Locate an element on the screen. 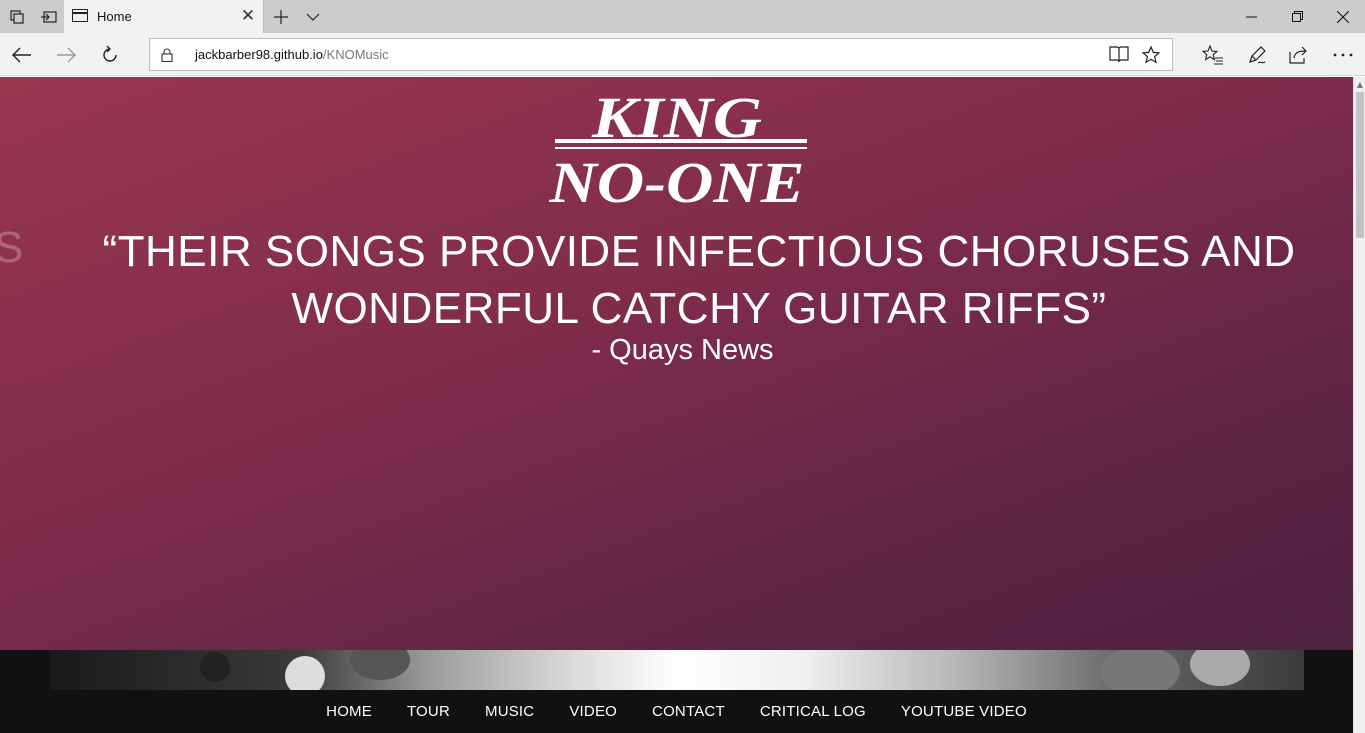 The image size is (1365, 733). refresh-icon is located at coordinates (110, 54).